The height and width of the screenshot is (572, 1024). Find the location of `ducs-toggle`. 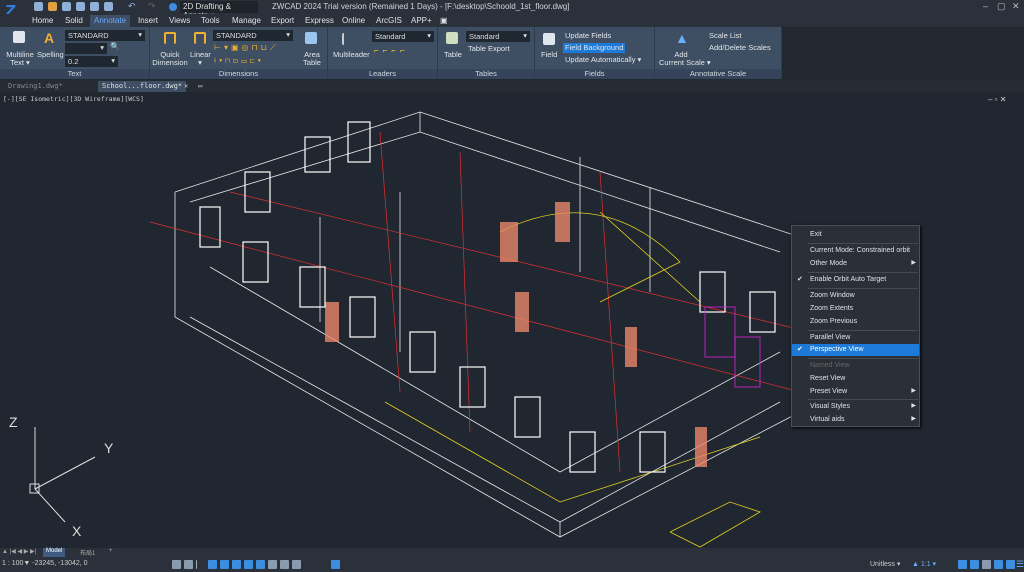

ducs-toggle is located at coordinates (248, 564).